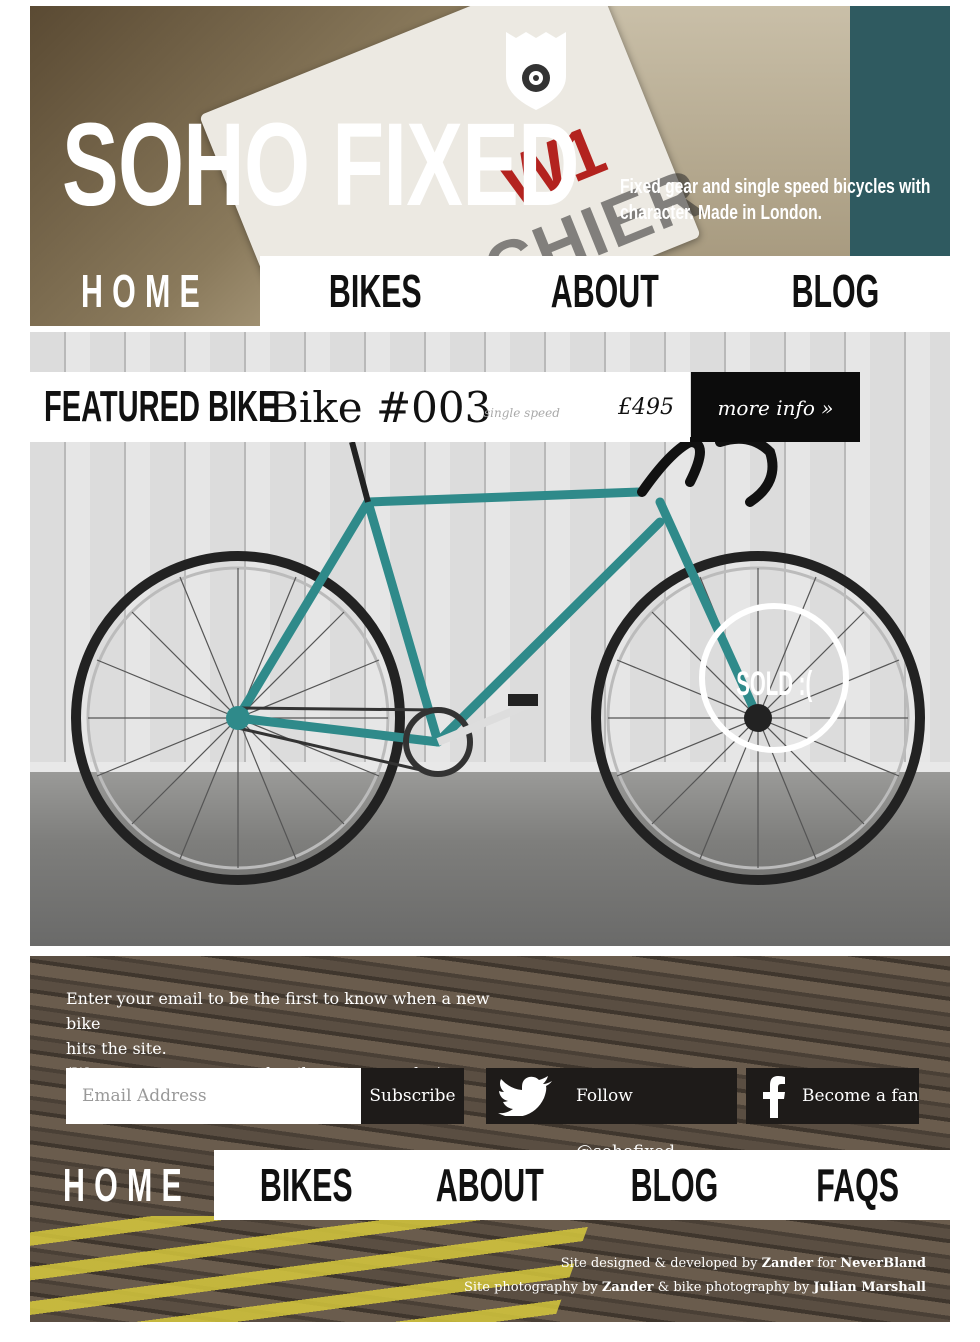  I want to click on bottom-navigation: HOME BIKES ABOUT BLOG FAQS, so click(490, 1185).